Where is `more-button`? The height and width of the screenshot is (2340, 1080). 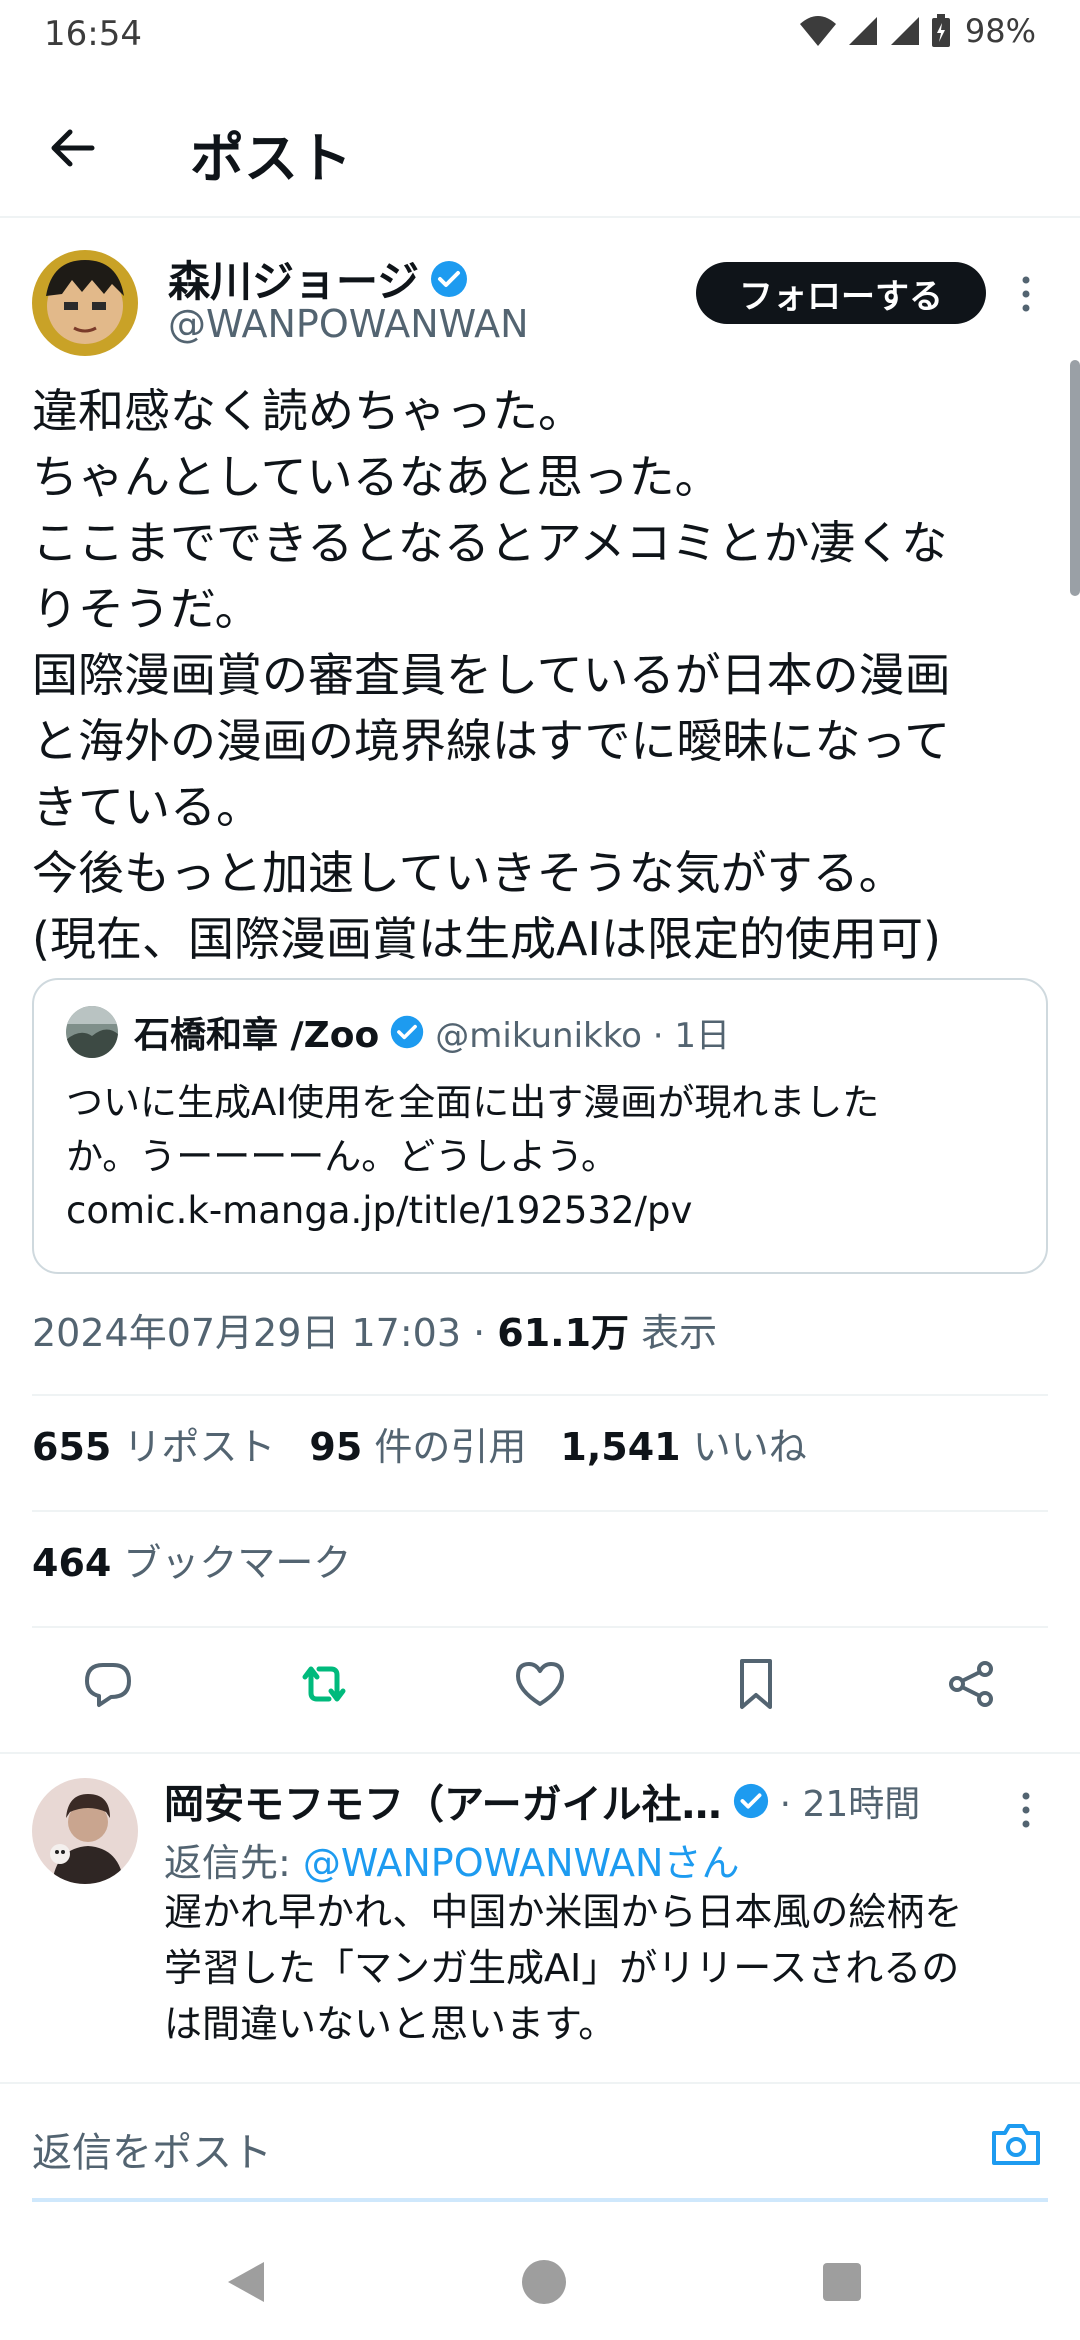 more-button is located at coordinates (1026, 294).